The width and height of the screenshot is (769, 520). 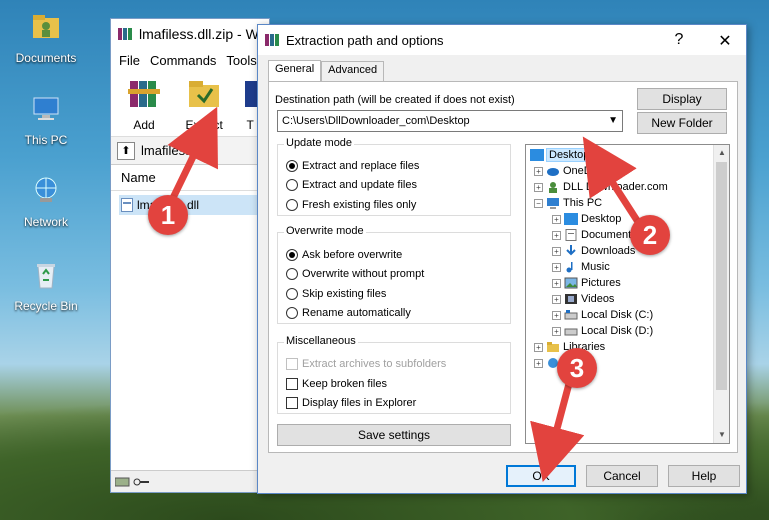 I want to click on save-settings-button: Save settings, so click(x=394, y=435).